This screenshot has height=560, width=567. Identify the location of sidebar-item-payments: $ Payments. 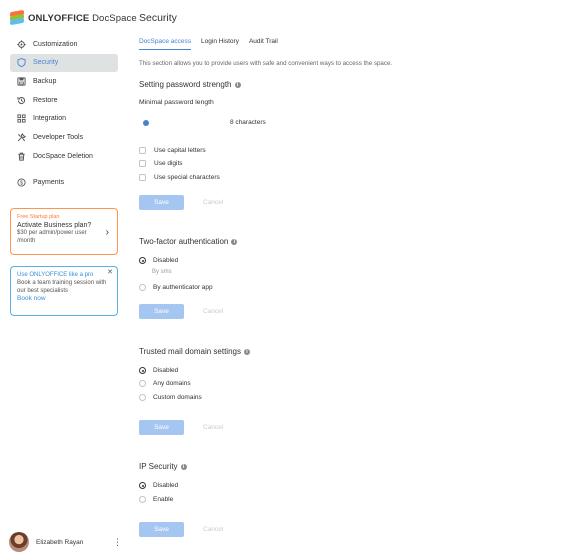
(64, 183).